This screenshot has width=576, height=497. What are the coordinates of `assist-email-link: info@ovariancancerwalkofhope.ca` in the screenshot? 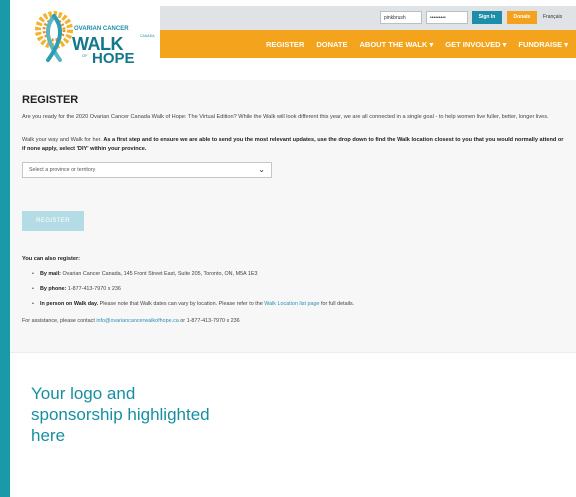 It's located at (137, 321).